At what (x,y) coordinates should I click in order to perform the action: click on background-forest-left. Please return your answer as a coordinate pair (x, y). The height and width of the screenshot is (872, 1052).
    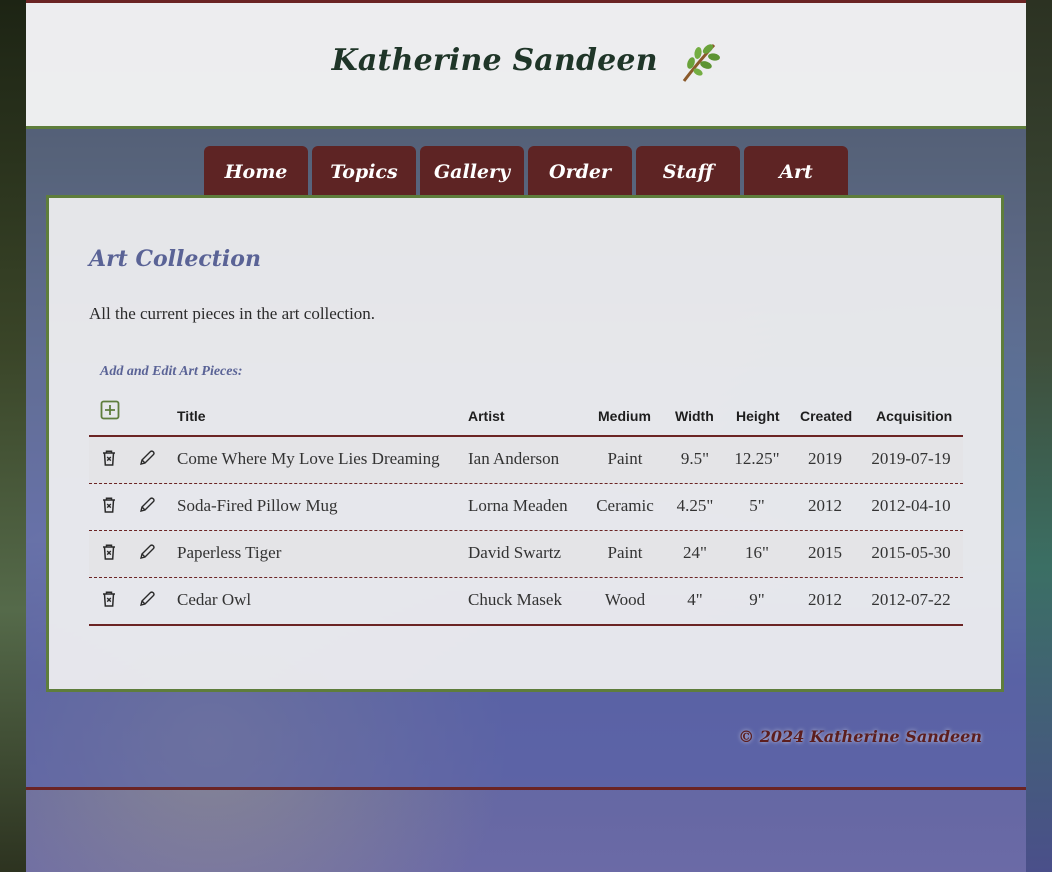
    Looking at the image, I should click on (13, 436).